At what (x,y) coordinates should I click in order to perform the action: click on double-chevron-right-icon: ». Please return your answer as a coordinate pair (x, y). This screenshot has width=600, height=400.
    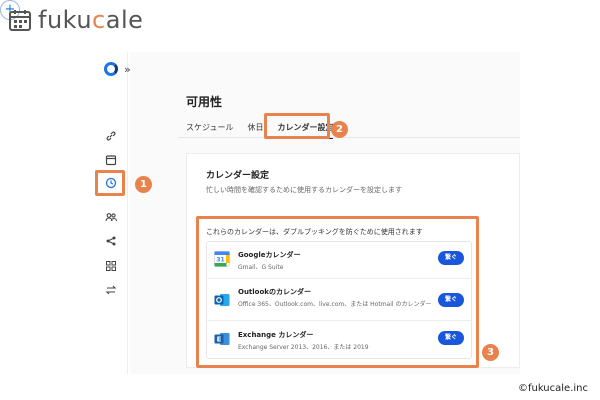
    Looking at the image, I should click on (127, 69).